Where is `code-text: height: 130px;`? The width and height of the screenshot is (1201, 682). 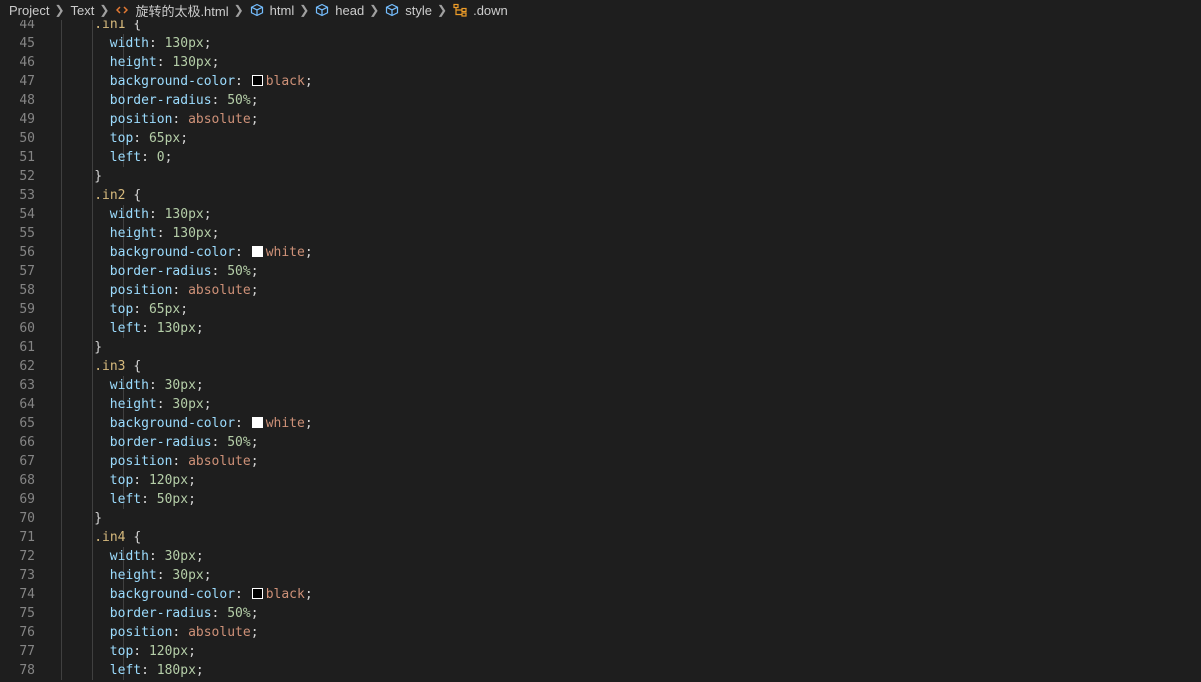 code-text: height: 130px; is located at coordinates (165, 62).